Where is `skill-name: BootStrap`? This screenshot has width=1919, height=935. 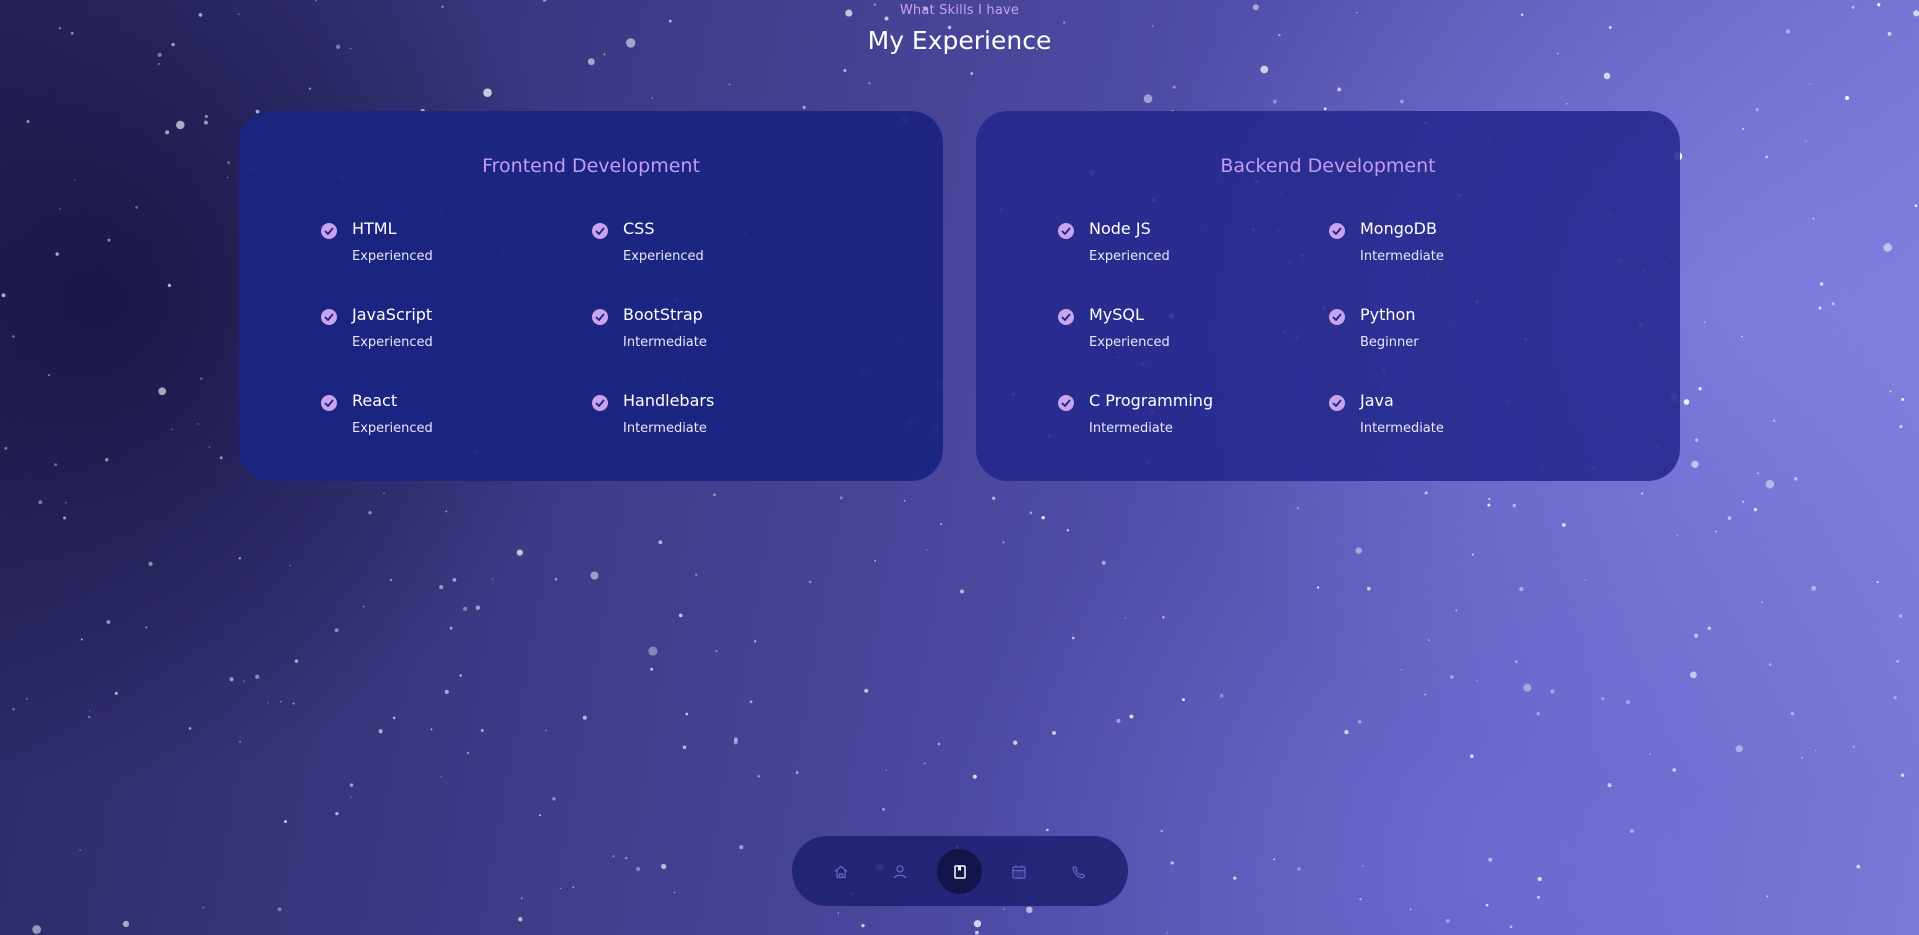 skill-name: BootStrap is located at coordinates (663, 314).